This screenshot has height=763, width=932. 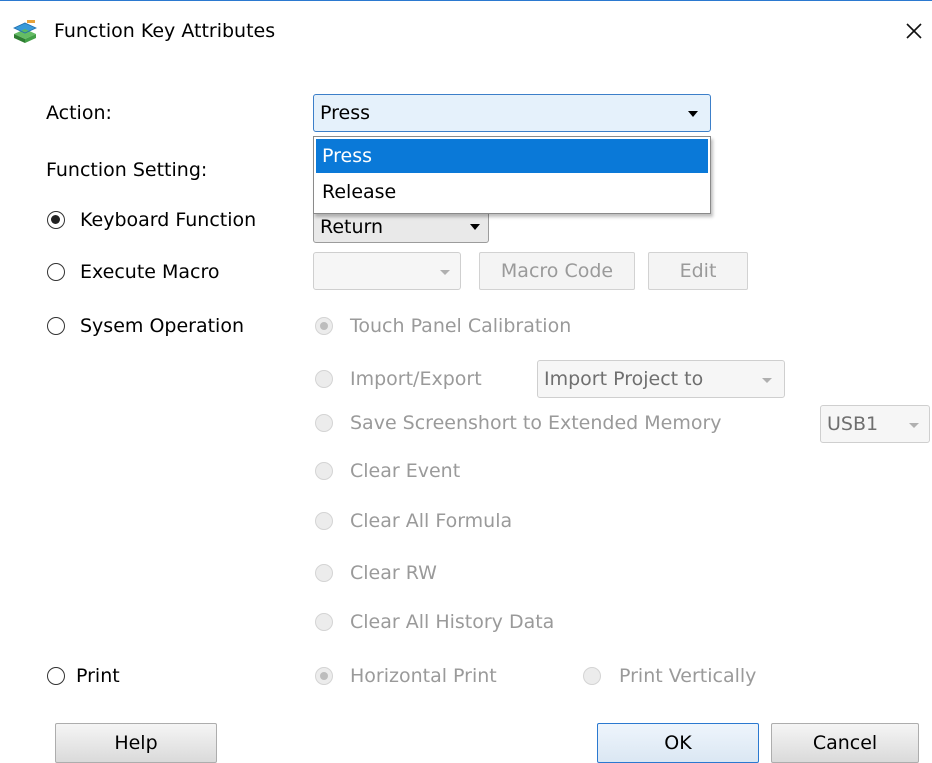 I want to click on save-screenshot-label: Save Screenshort to Extended Memory, so click(x=536, y=423).